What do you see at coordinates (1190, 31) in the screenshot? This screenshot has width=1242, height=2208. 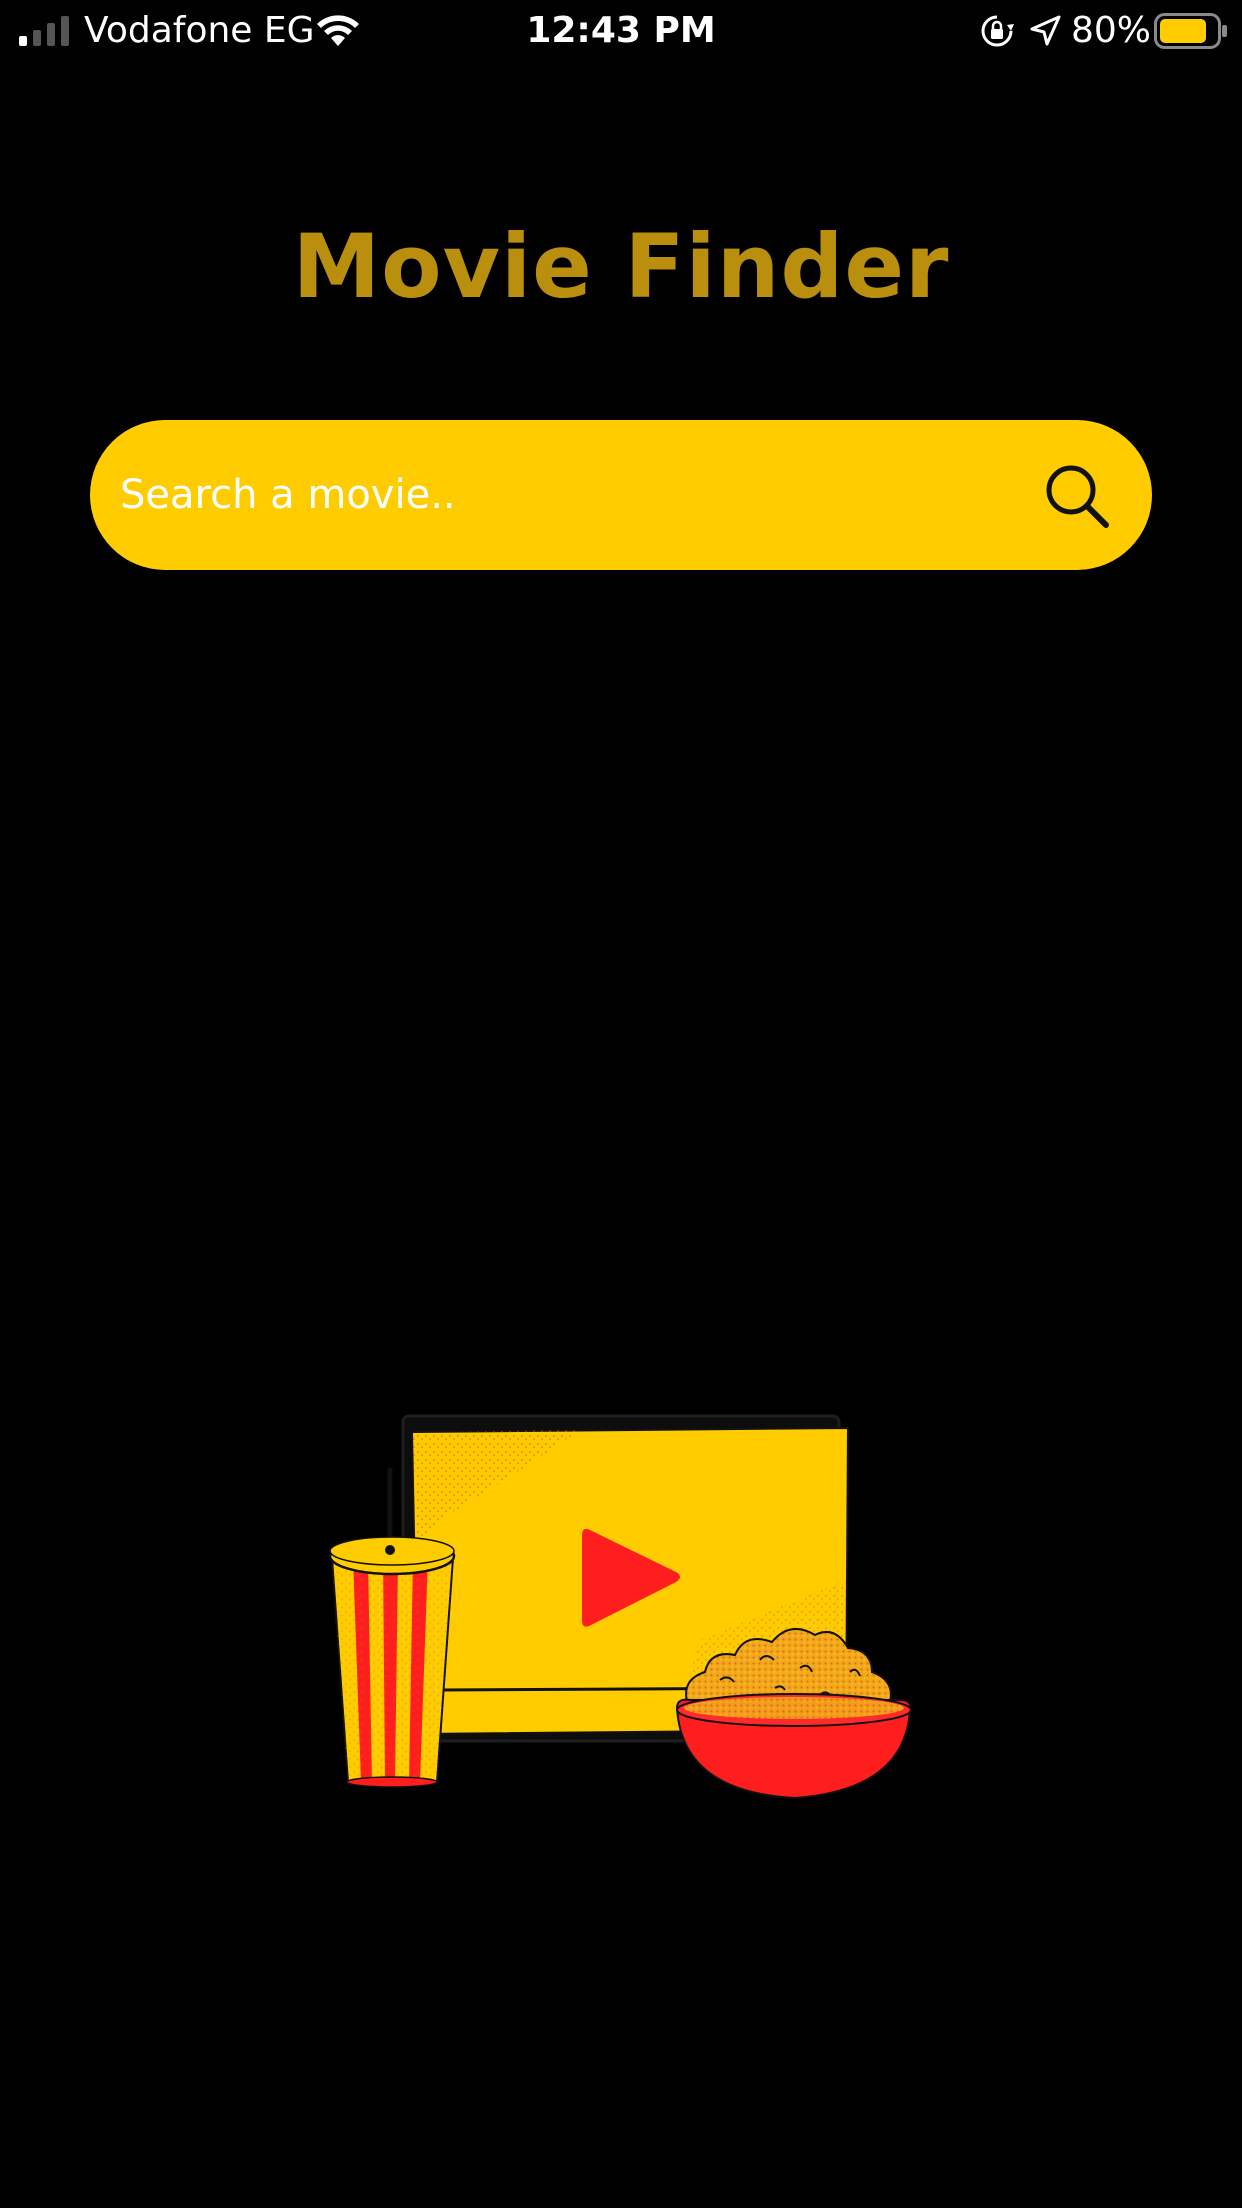 I see `battery-icon` at bounding box center [1190, 31].